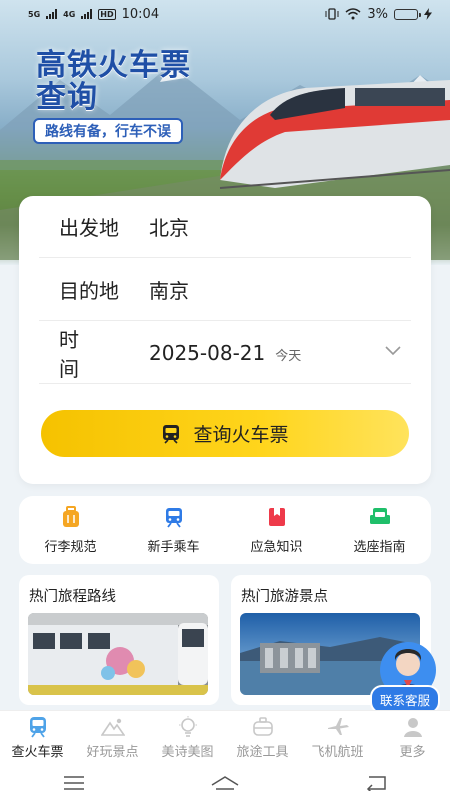 This screenshot has width=450, height=800. I want to click on search-button-label: 查询火车票, so click(241, 435).